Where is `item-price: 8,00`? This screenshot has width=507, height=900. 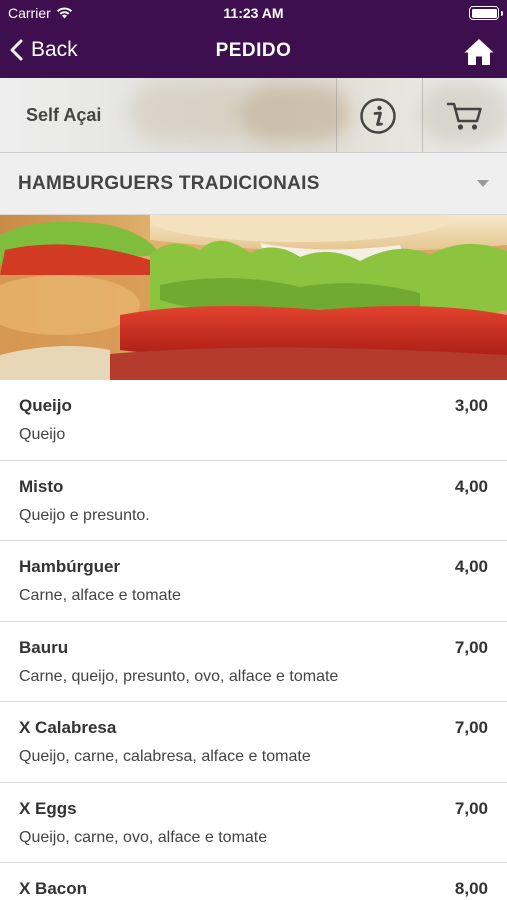
item-price: 8,00 is located at coordinates (471, 888).